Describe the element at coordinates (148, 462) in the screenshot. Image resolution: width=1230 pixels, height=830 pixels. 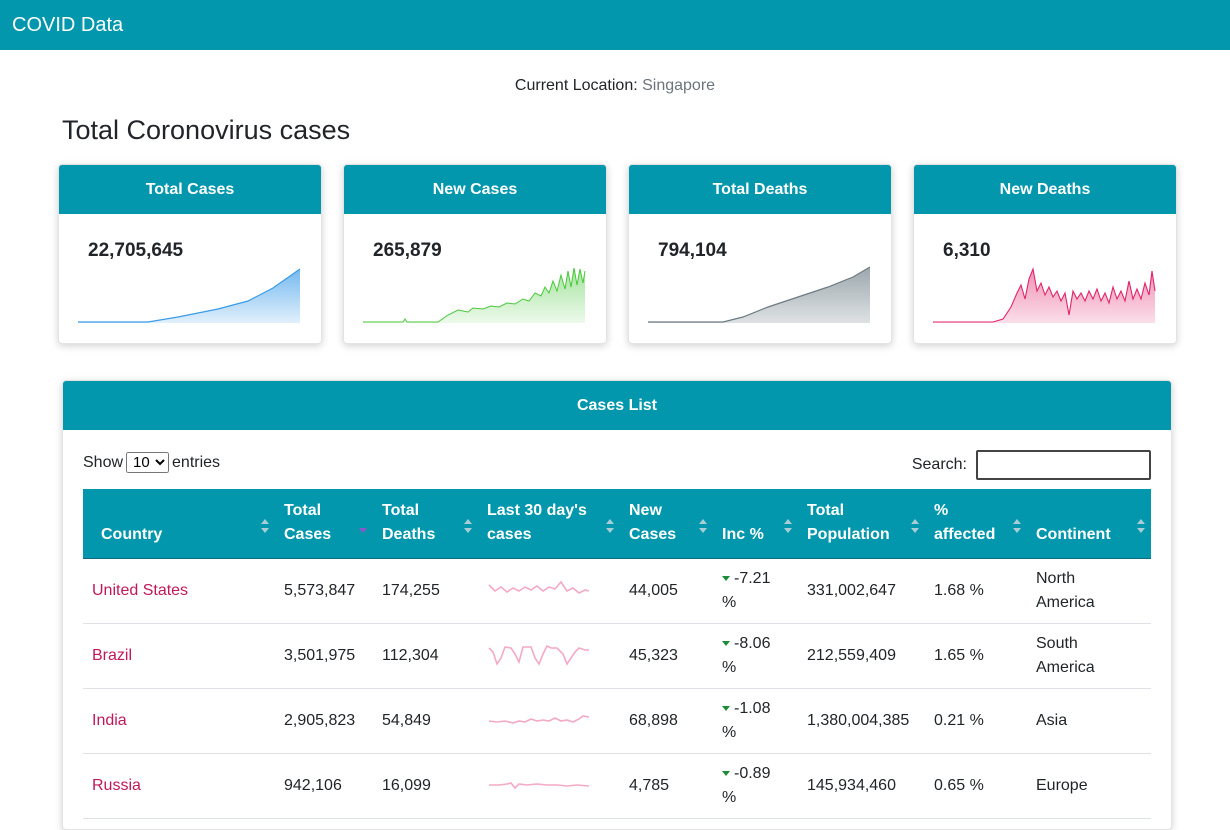
I see `page-length-select: 10` at that location.